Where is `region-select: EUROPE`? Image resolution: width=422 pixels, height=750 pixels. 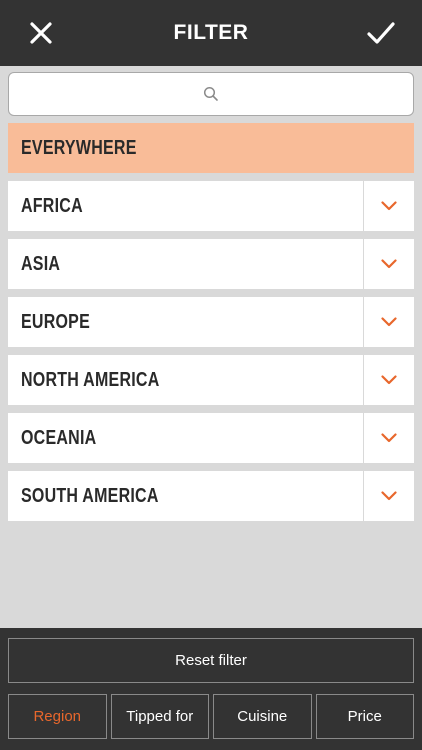 region-select: EUROPE is located at coordinates (185, 322).